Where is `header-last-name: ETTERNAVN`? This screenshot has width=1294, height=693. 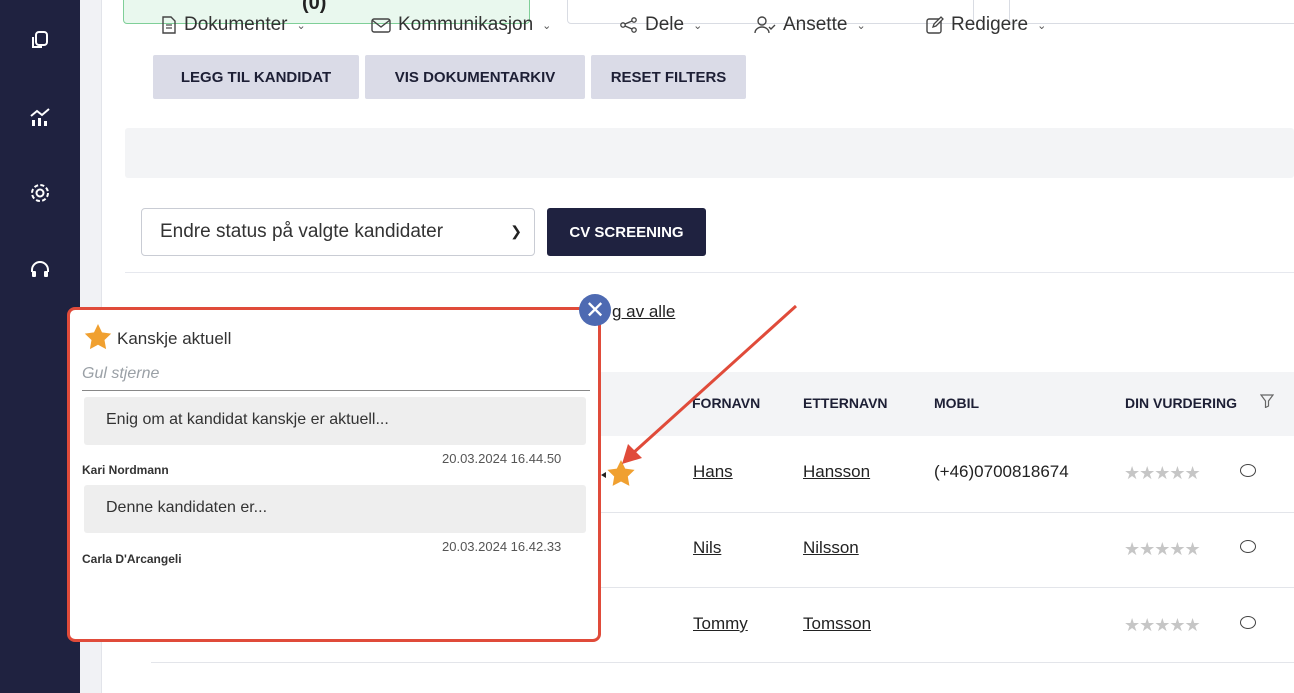
header-last-name: ETTERNAVN is located at coordinates (845, 403).